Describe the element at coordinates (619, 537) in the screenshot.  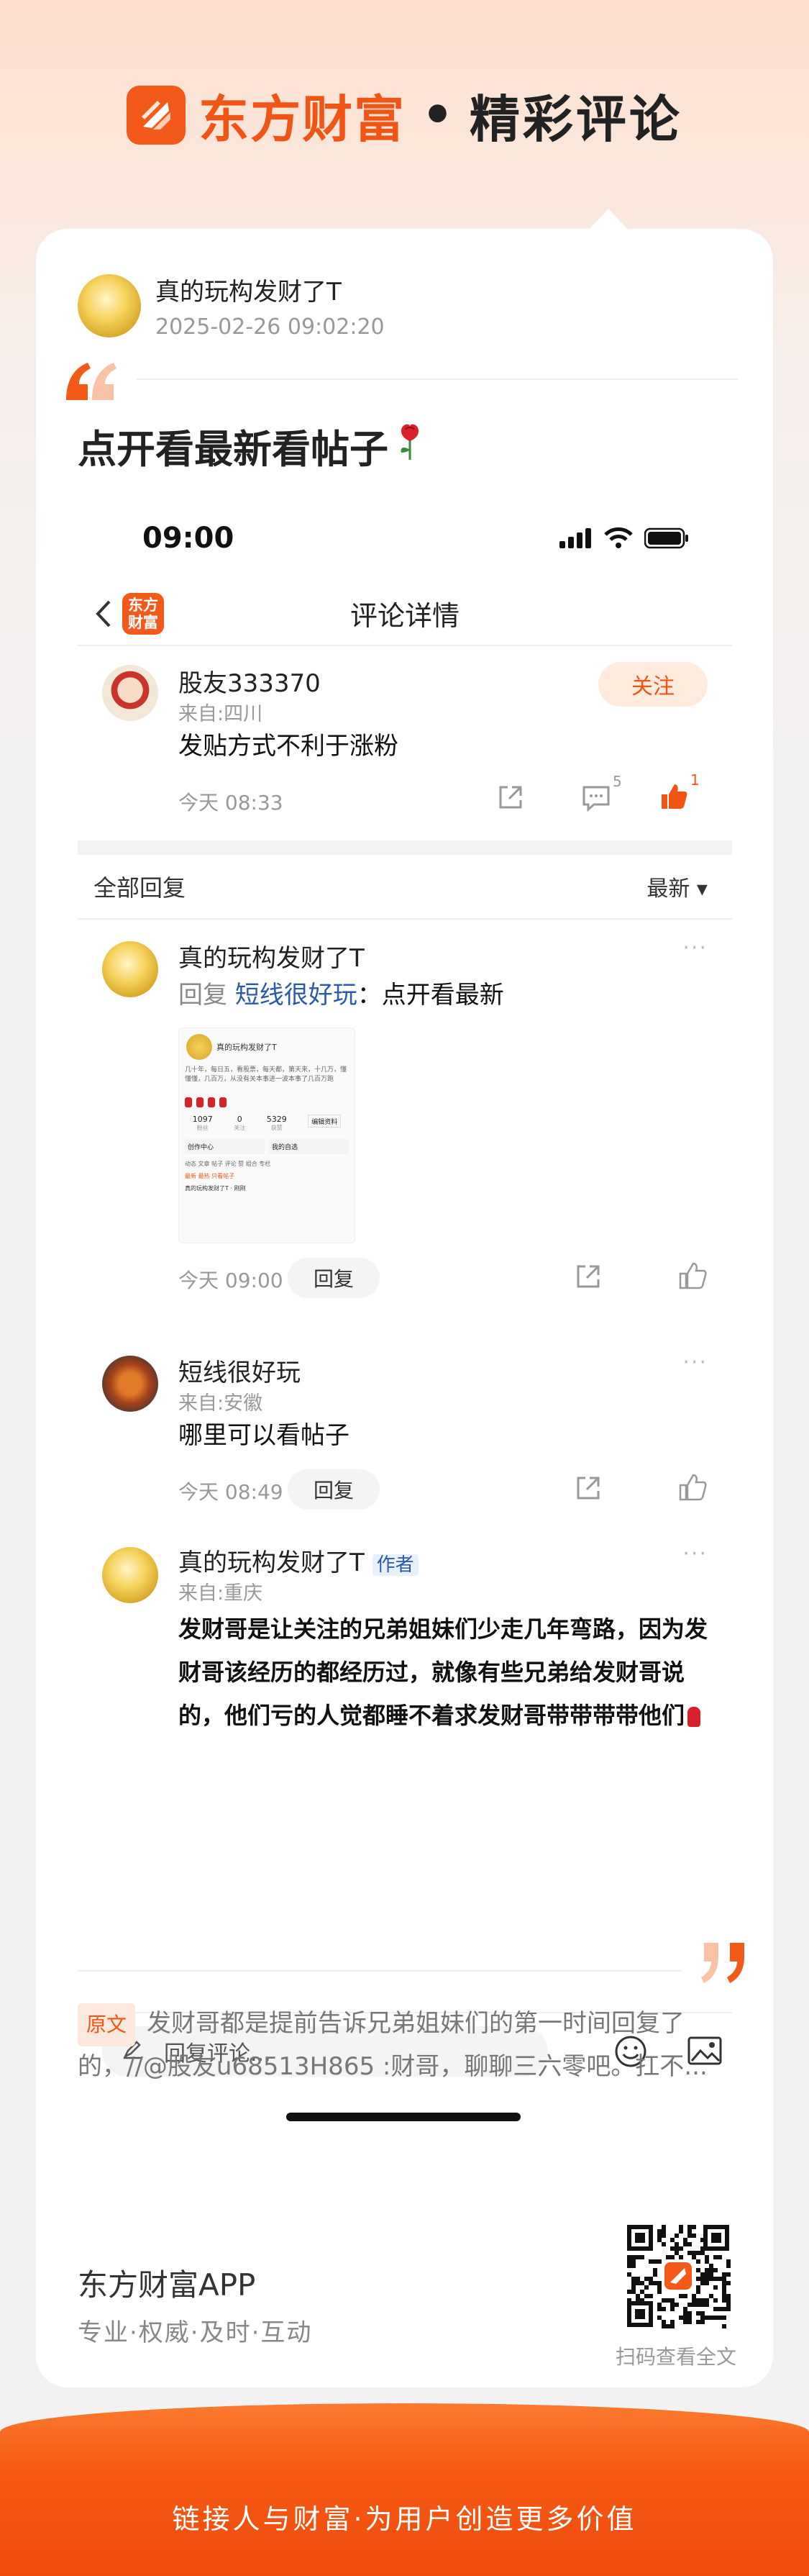
I see `wifi-icon` at that location.